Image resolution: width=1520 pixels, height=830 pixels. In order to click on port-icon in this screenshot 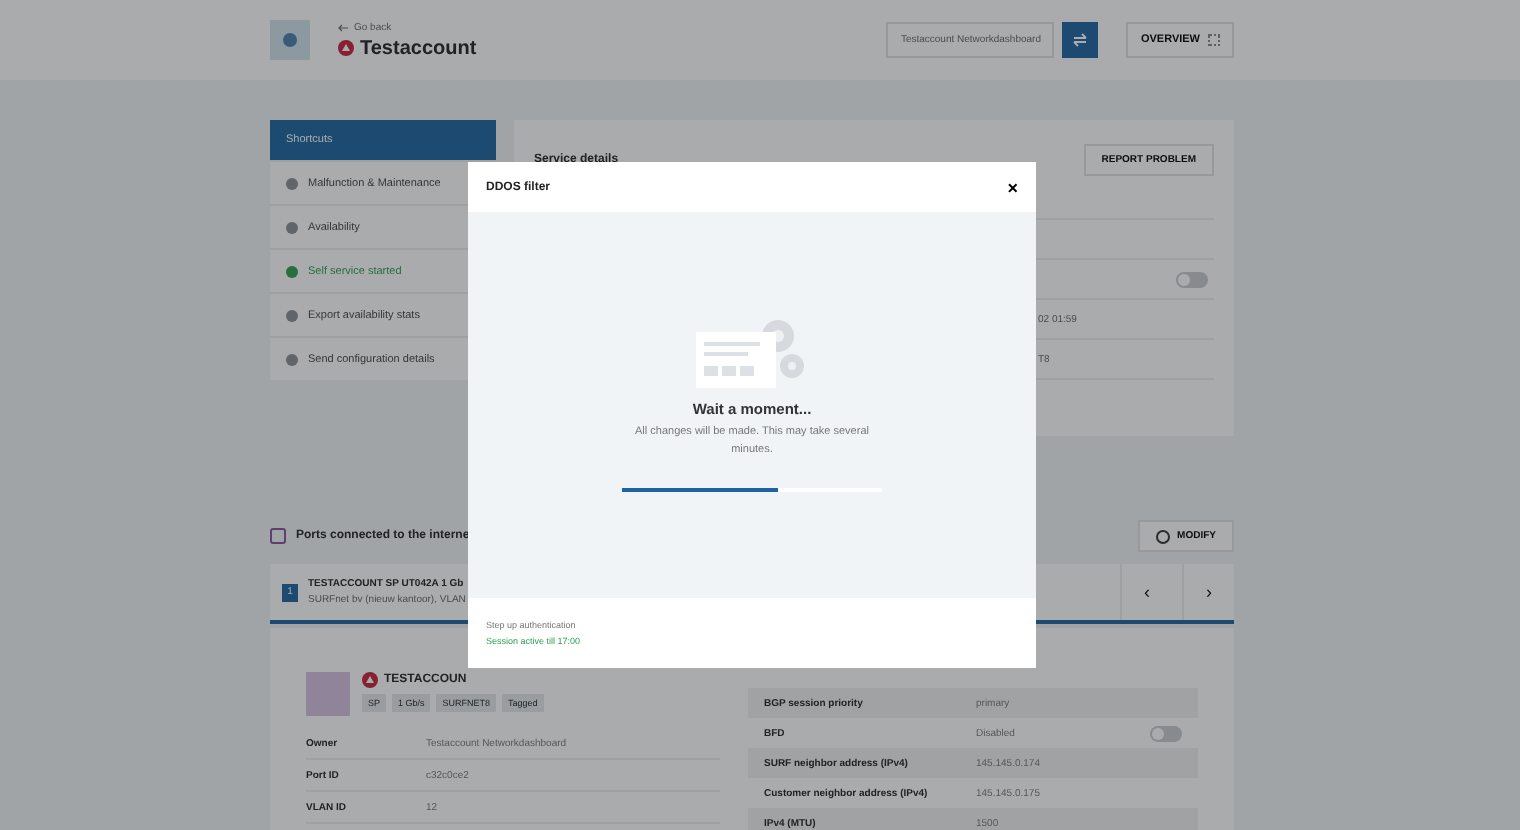, I will do `click(278, 536)`.